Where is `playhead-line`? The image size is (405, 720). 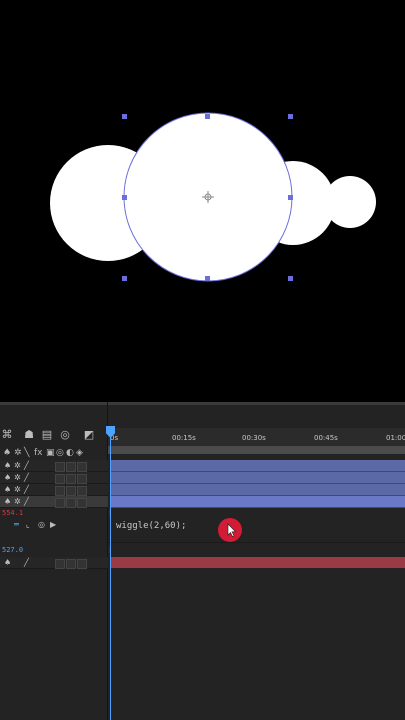 playhead-line is located at coordinates (110, 576).